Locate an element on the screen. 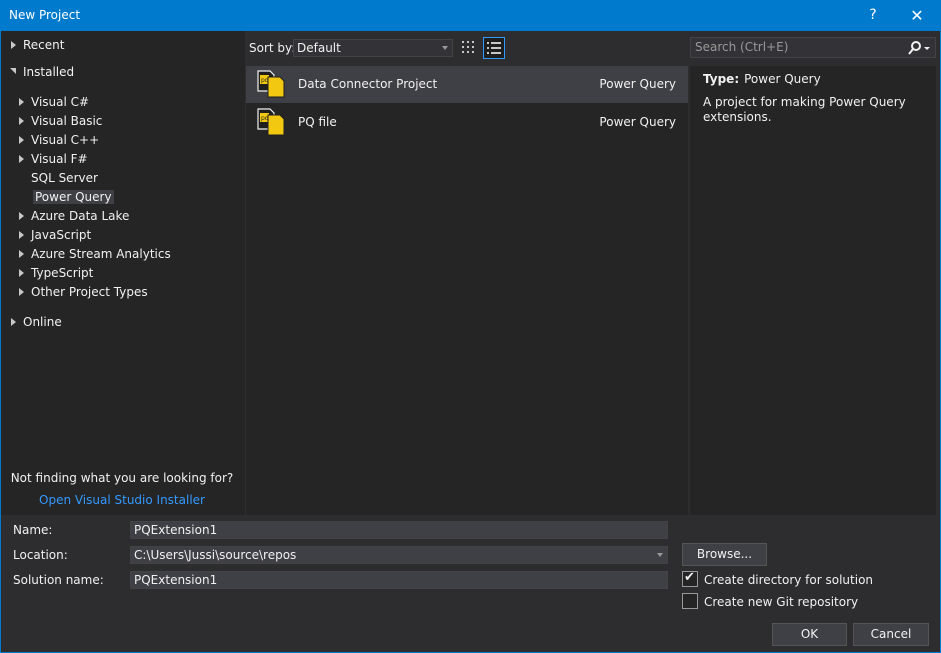 This screenshot has height=653, width=941. tree-item-javascript: JavaScript is located at coordinates (54, 235).